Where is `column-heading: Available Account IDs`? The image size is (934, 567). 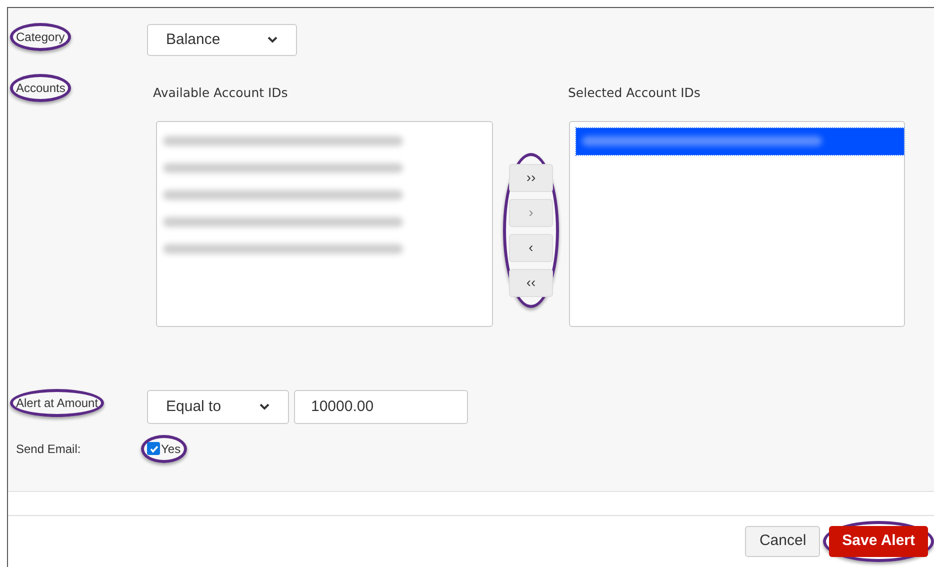
column-heading: Available Account IDs is located at coordinates (221, 93).